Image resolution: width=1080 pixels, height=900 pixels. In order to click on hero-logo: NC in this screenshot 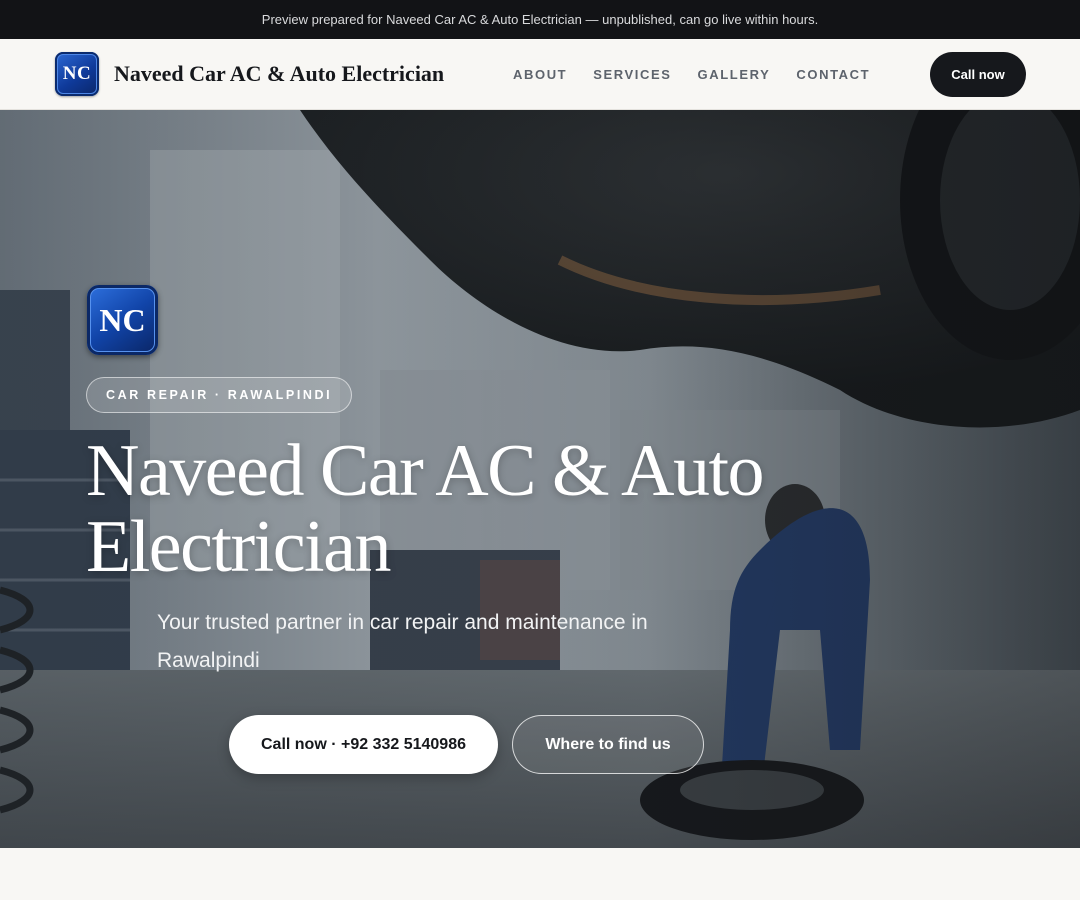, I will do `click(122, 320)`.